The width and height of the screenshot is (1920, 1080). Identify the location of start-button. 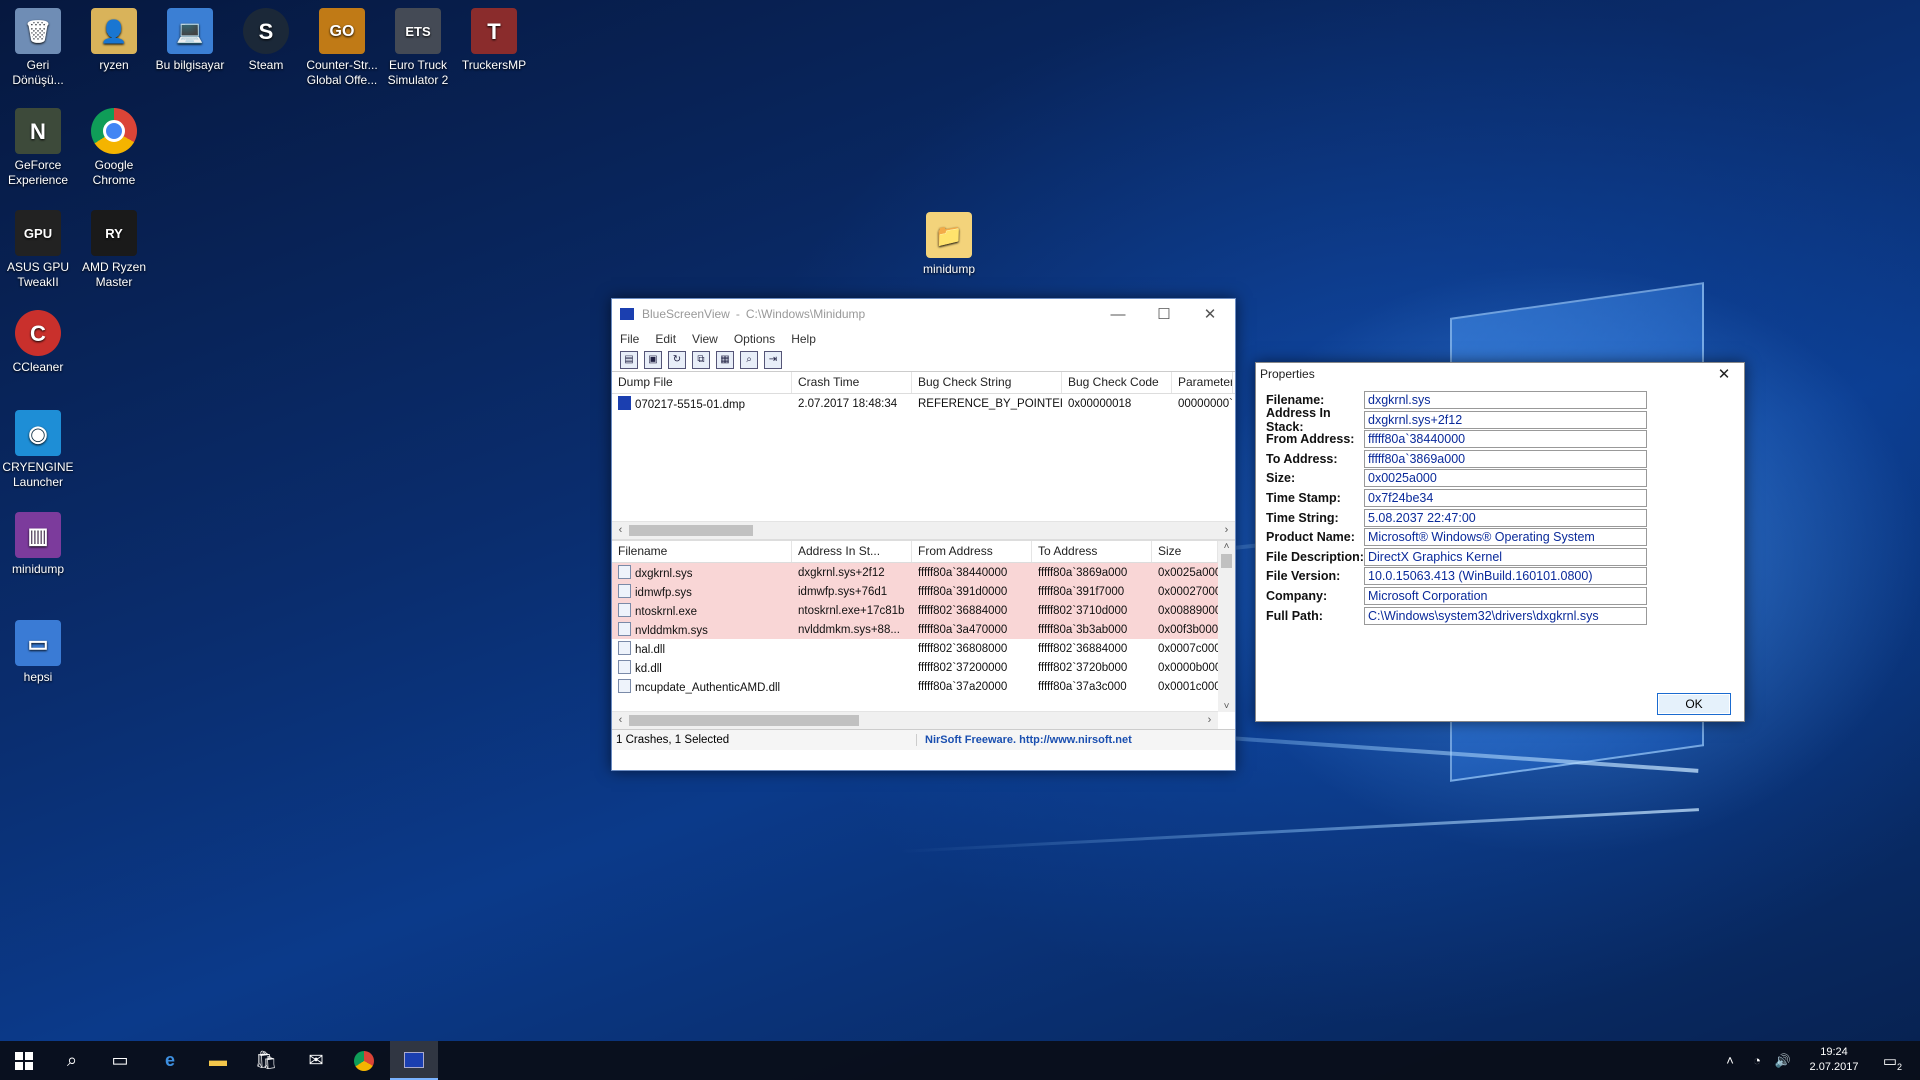
(24, 1060).